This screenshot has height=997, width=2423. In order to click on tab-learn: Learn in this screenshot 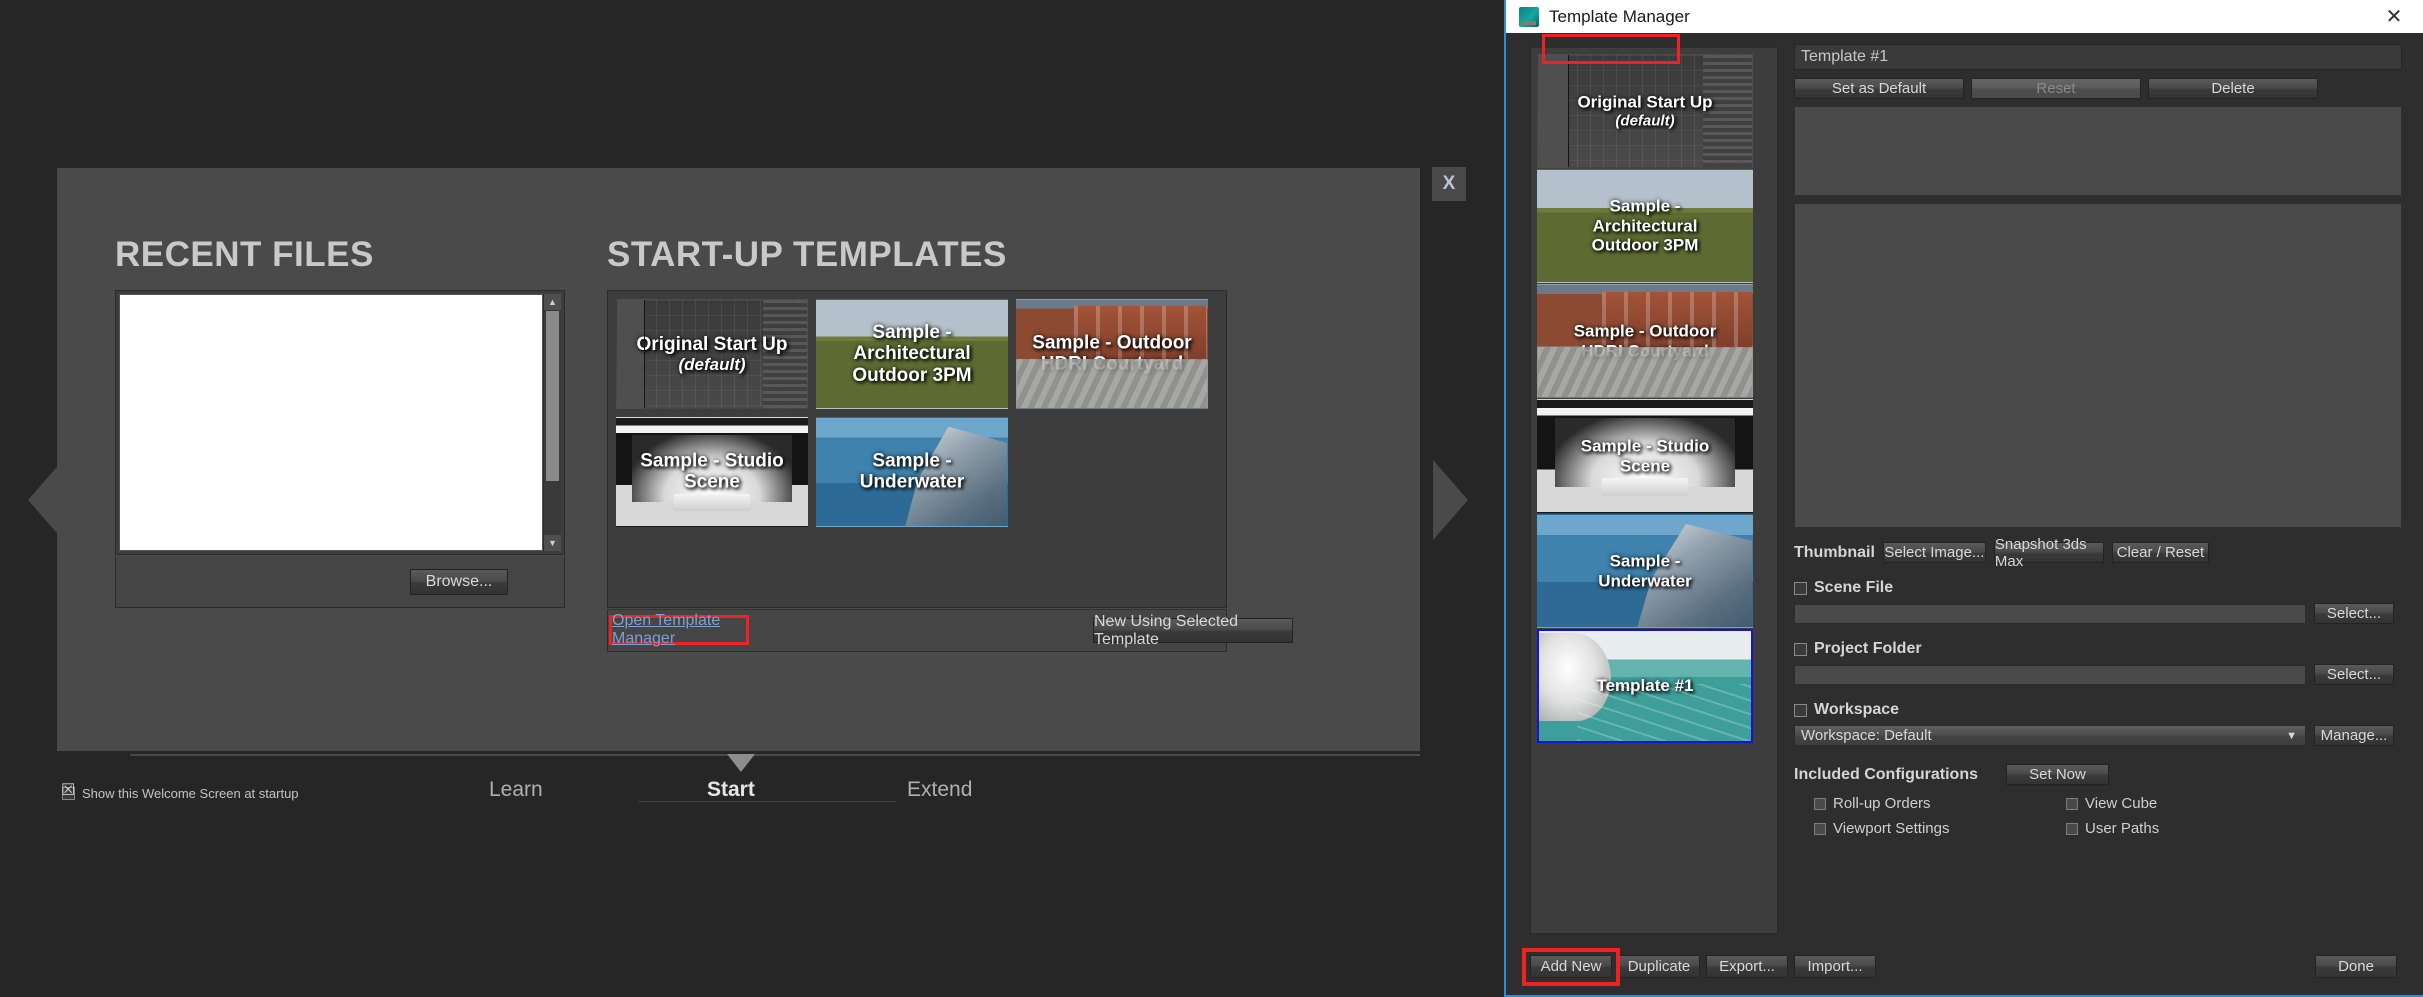, I will do `click(516, 790)`.